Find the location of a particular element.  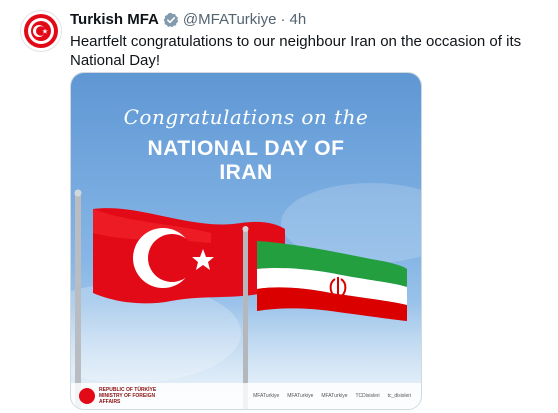

avatar is located at coordinates (41, 31).